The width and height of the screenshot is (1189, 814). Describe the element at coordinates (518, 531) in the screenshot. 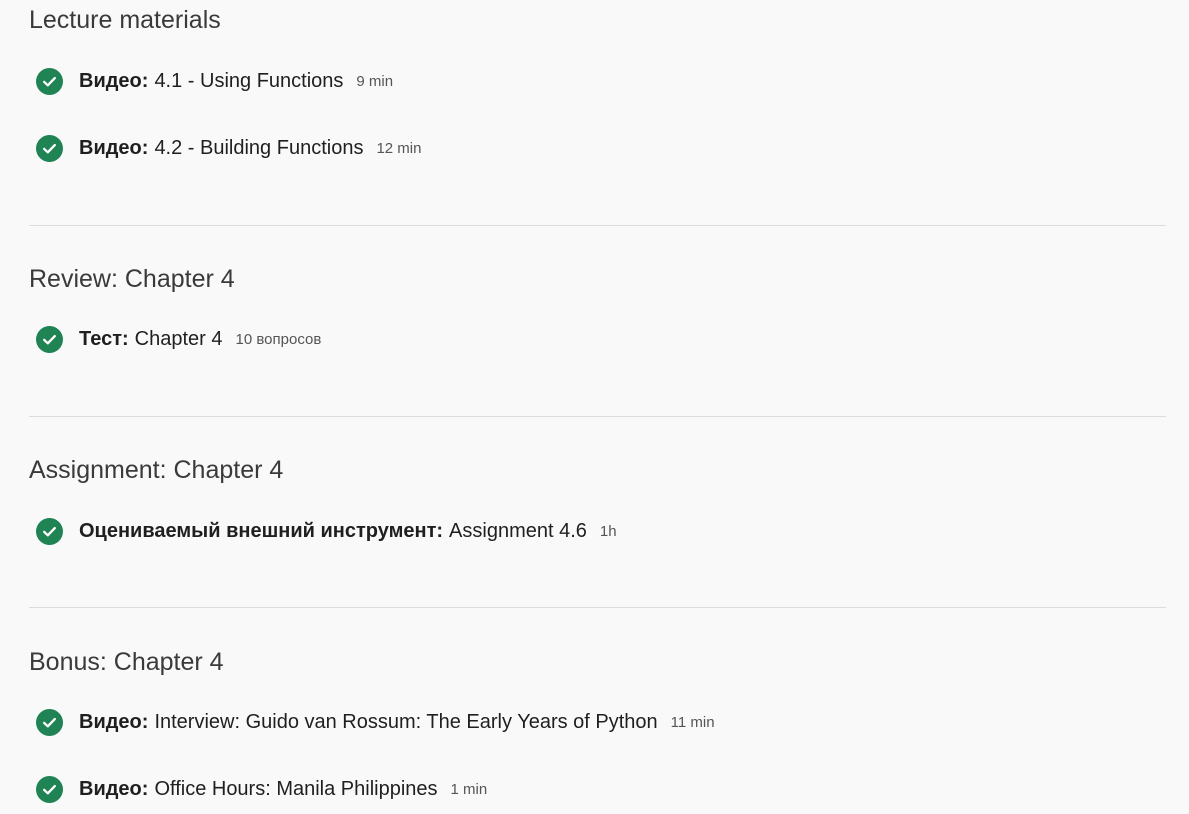

I see `item-title-link: Assignment 4.6` at that location.